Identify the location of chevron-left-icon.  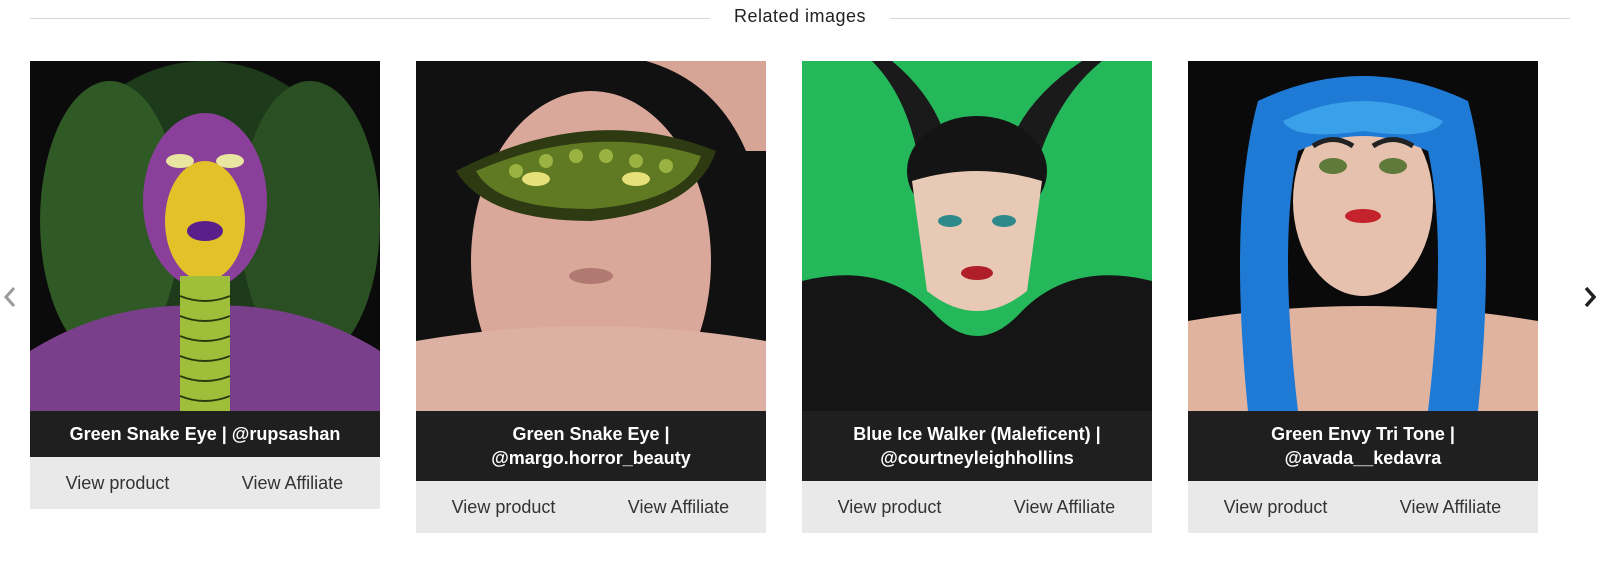
(9, 297).